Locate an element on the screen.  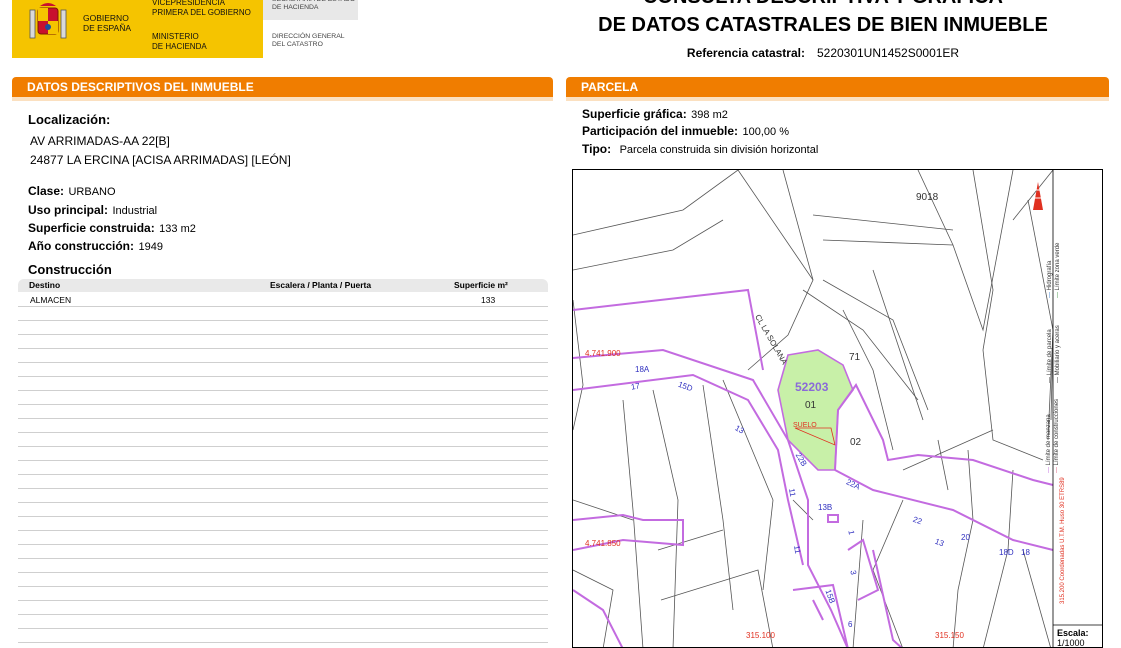
participacion-value: 100,00 % is located at coordinates (765, 132).